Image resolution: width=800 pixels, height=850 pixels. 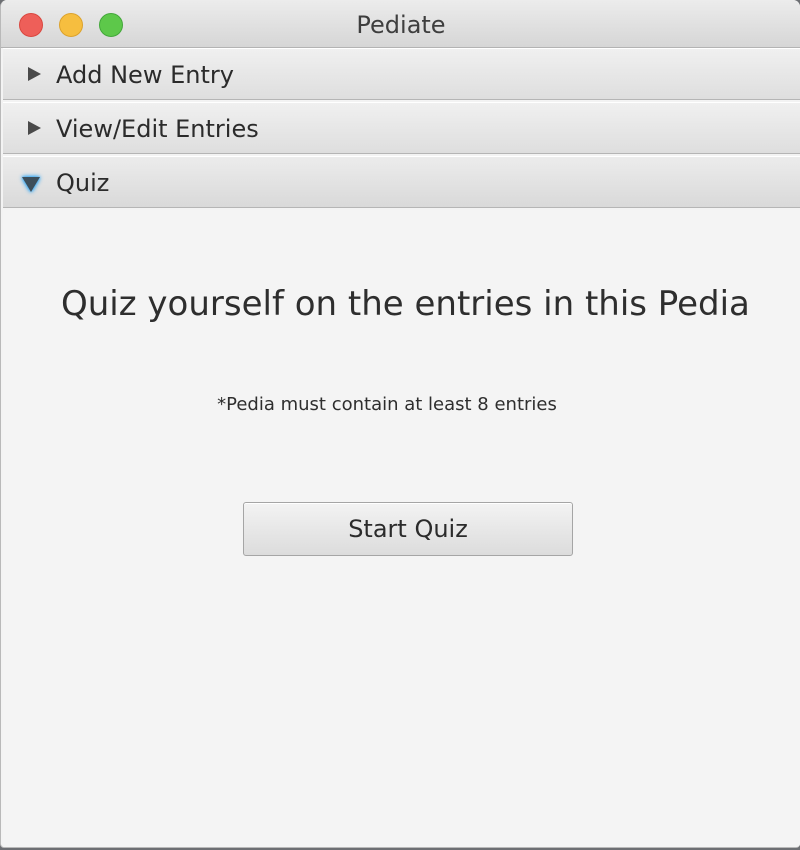 I want to click on title-bar: Pediate, so click(x=400, y=24).